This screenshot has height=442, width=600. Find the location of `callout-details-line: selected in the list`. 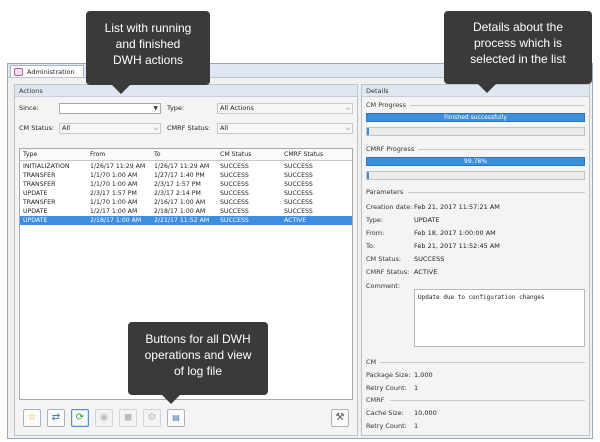

callout-details-line: selected in the list is located at coordinates (518, 59).